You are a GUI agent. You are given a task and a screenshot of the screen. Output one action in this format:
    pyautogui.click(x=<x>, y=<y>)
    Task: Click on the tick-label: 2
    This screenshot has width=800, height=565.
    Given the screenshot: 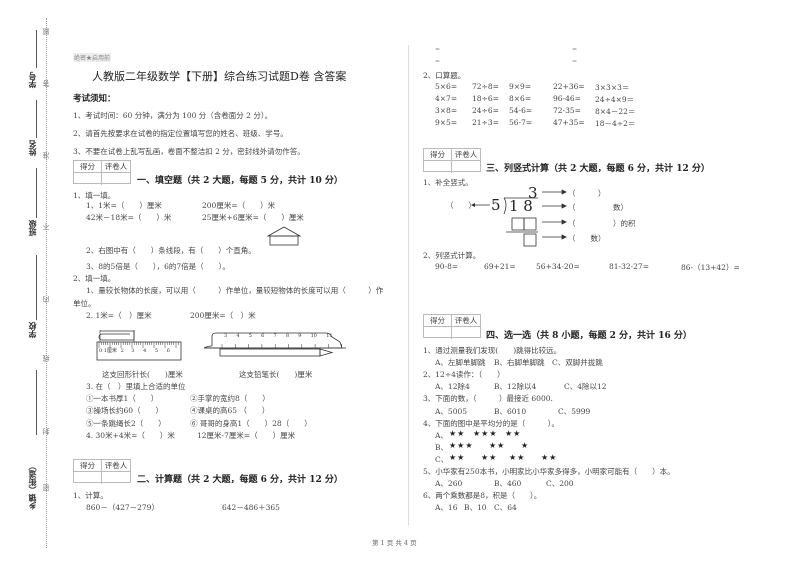 What is the action you would take?
    pyautogui.click(x=122, y=351)
    